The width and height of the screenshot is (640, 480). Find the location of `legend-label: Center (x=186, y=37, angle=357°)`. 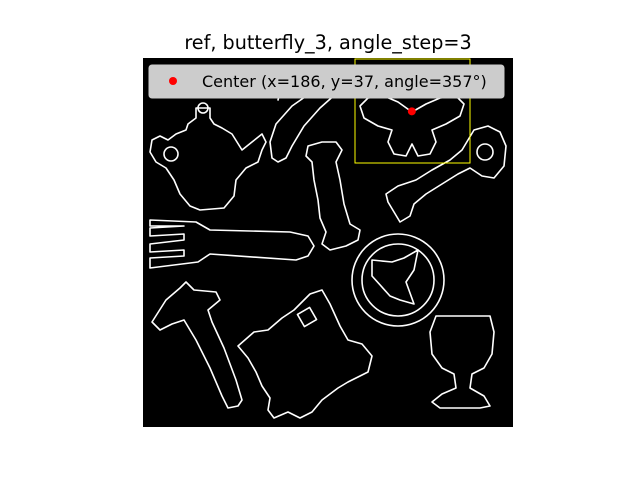

legend-label: Center (x=186, y=37, angle=357°) is located at coordinates (344, 81).